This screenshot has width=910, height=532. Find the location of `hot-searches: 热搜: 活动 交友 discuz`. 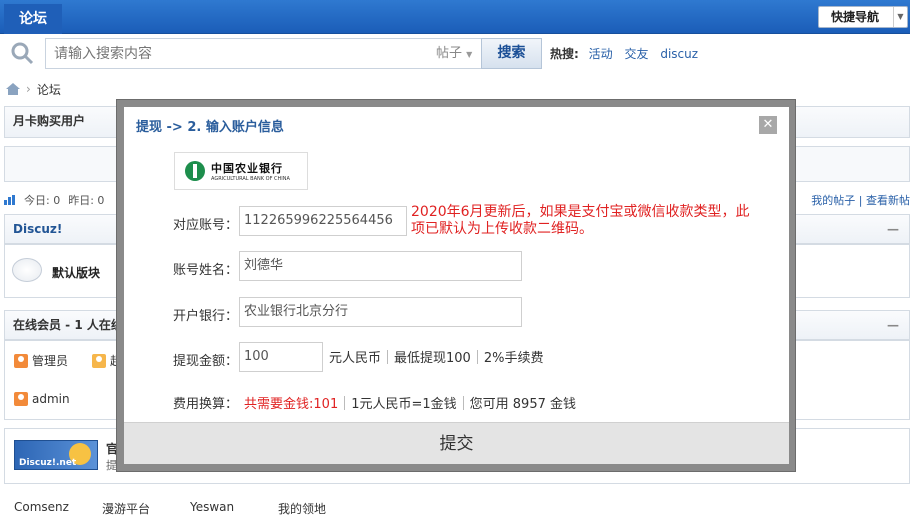

hot-searches: 热搜: 活动 交友 discuz is located at coordinates (628, 53).